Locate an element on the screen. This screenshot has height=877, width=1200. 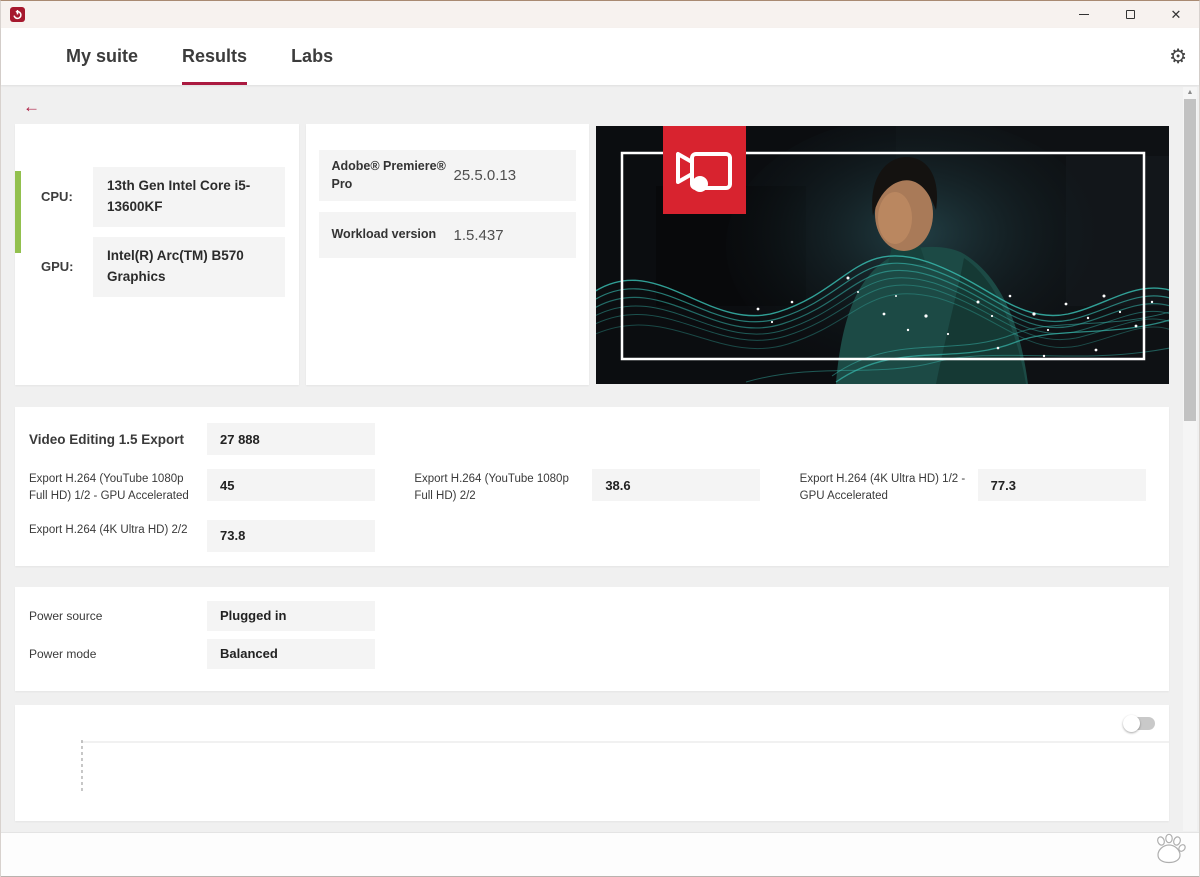
tab-labs: Labs is located at coordinates (312, 56).